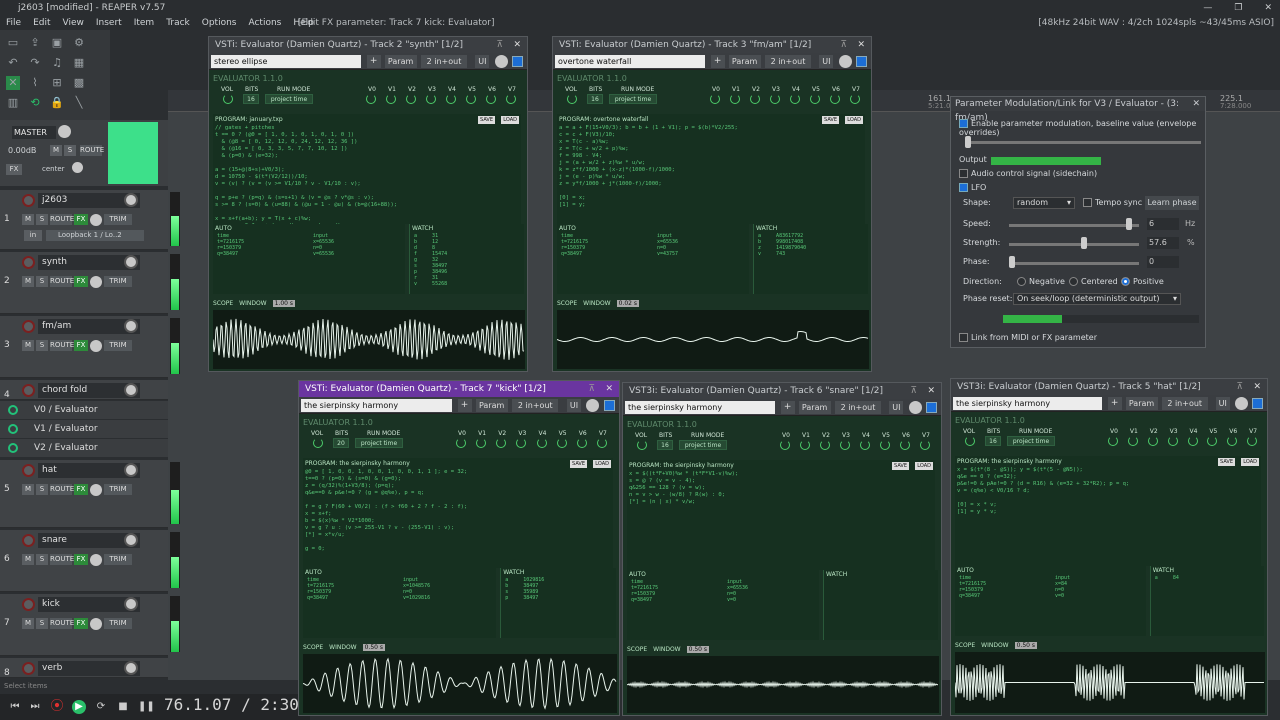  What do you see at coordinates (13, 103) in the screenshot?
I see `envelope-icon: ▥` at bounding box center [13, 103].